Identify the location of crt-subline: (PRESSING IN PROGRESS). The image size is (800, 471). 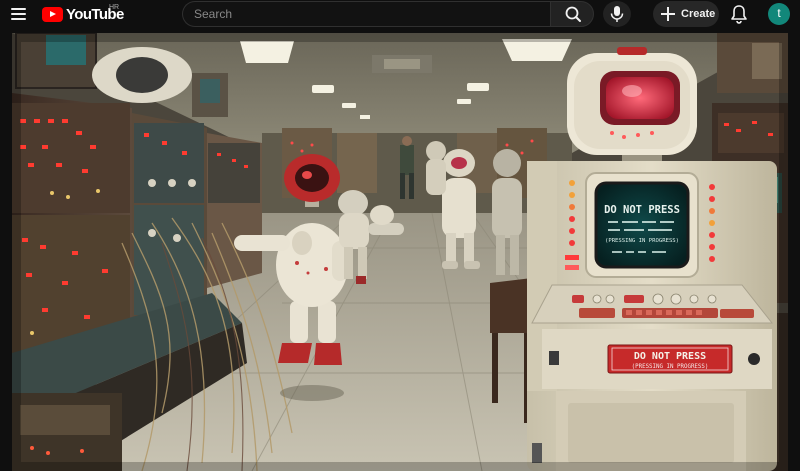
(642, 241).